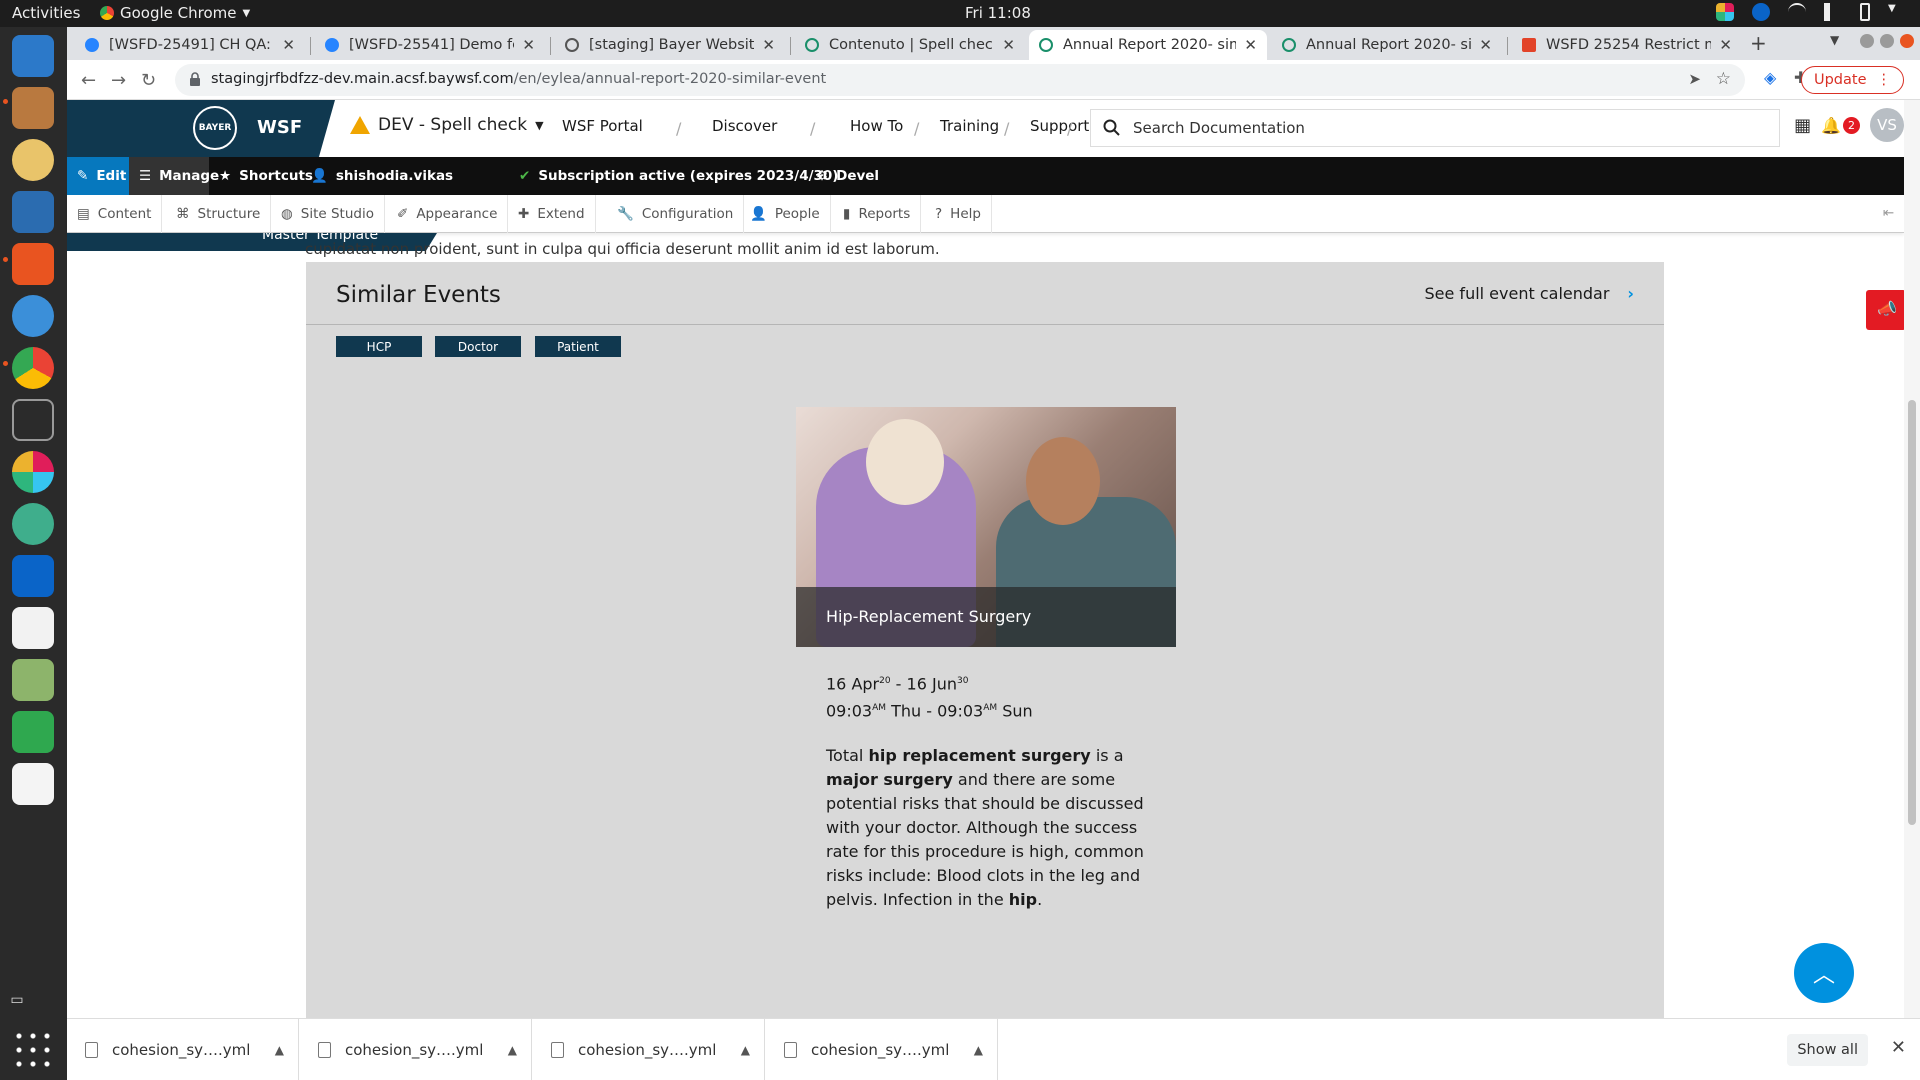  I want to click on remote-desktop-icon, so click(33, 732).